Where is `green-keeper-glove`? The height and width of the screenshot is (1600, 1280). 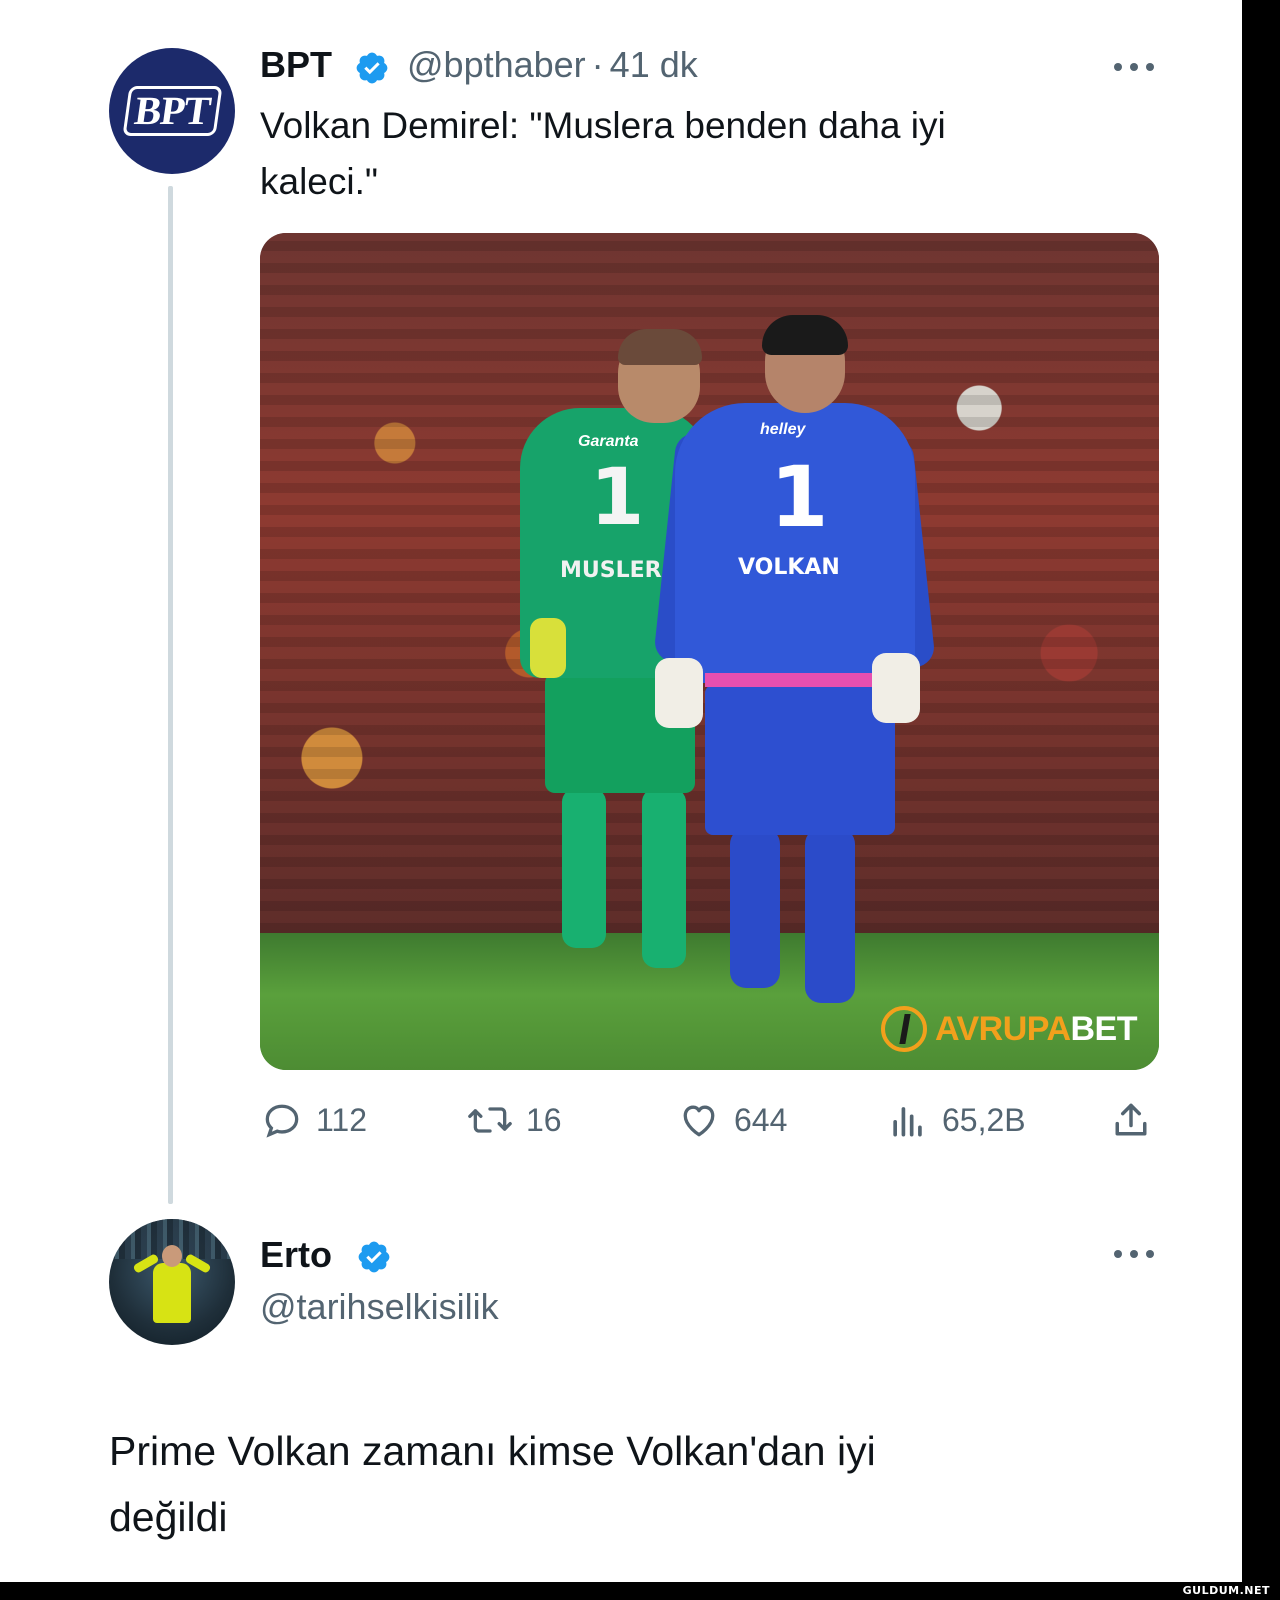
green-keeper-glove is located at coordinates (548, 648).